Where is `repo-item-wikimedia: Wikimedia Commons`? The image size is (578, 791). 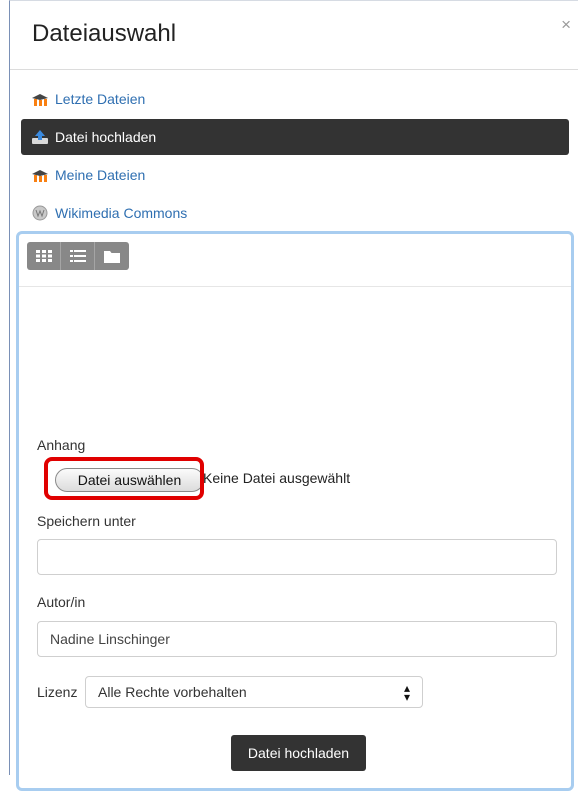 repo-item-wikimedia: Wikimedia Commons is located at coordinates (295, 213).